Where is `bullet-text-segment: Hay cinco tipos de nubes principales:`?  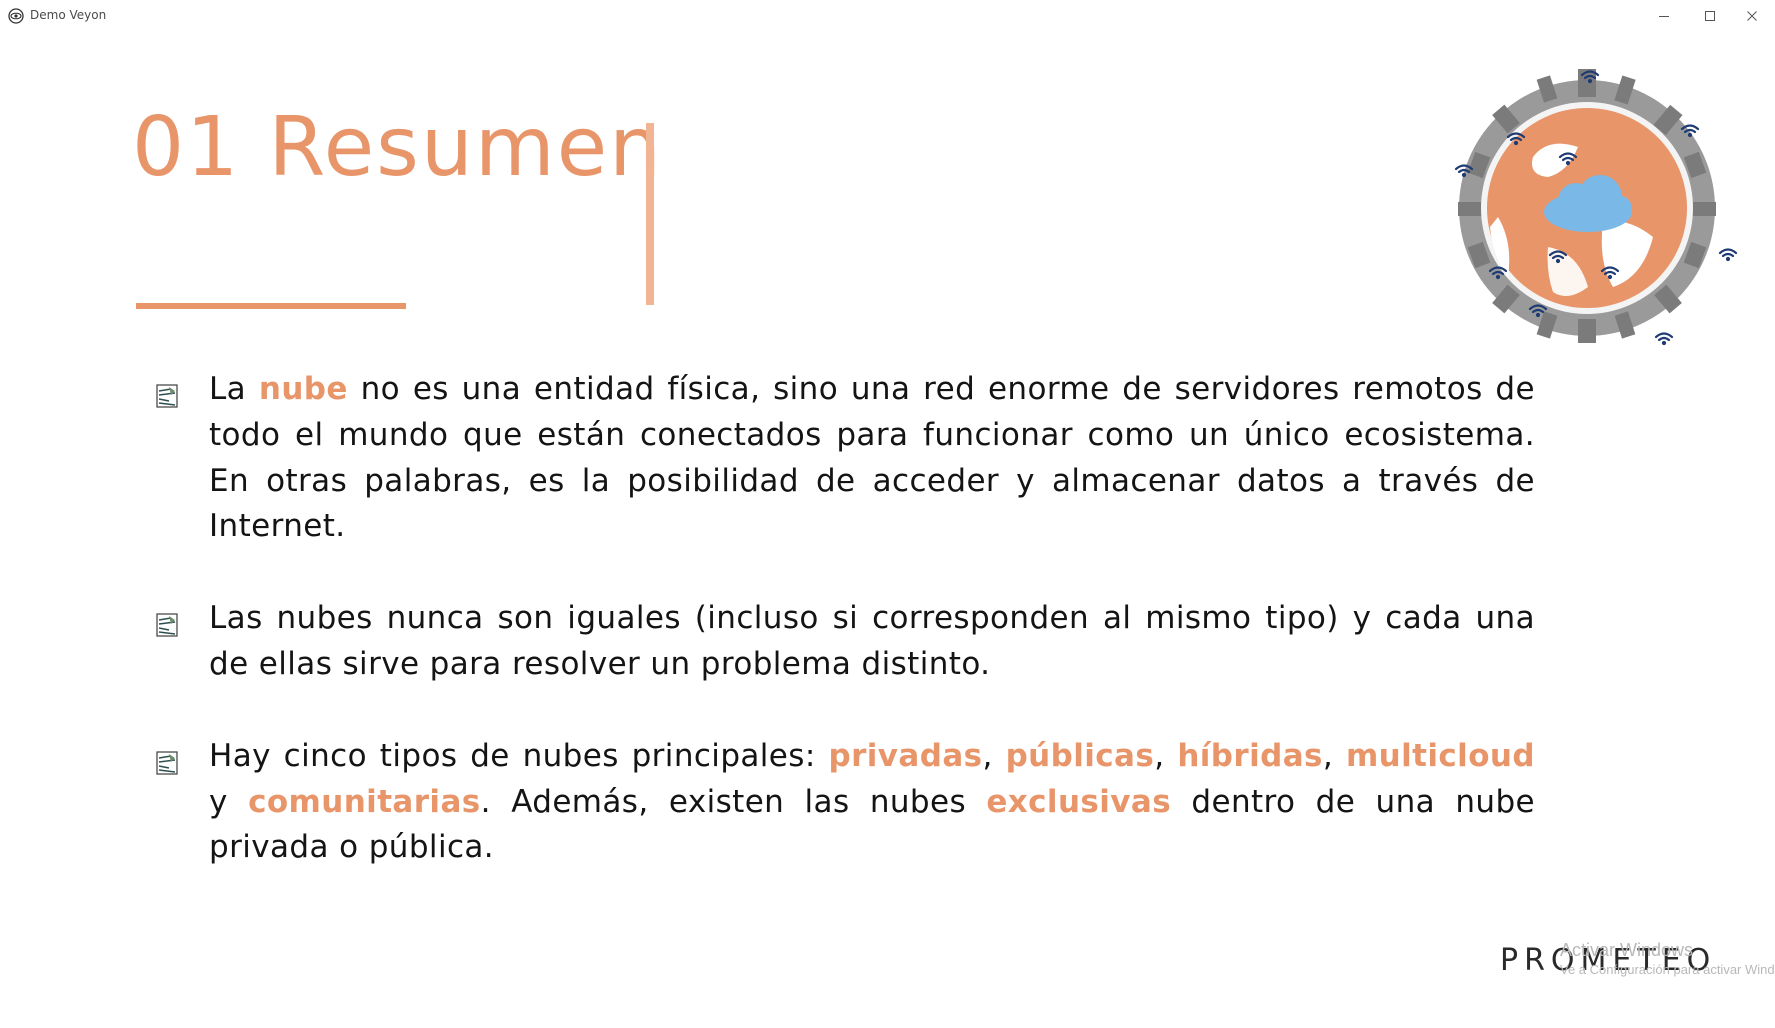 bullet-text-segment: Hay cinco tipos de nubes principales: is located at coordinates (519, 755).